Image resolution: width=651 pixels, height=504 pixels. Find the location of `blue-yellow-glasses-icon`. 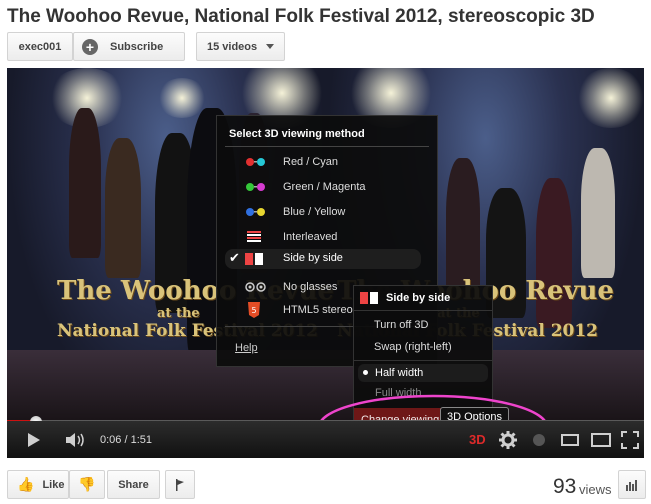

blue-yellow-glasses-icon is located at coordinates (255, 212).